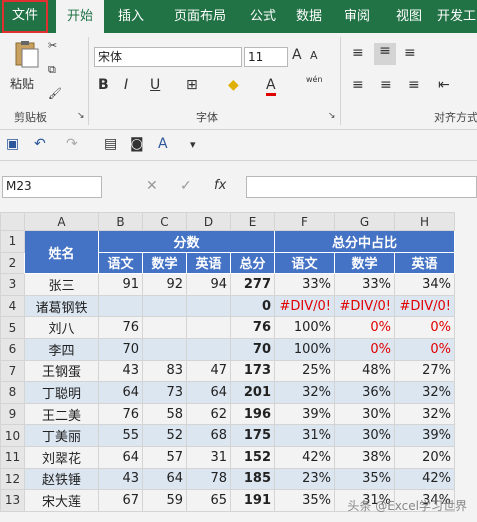  Describe the element at coordinates (364, 371) in the screenshot. I see `ratio-cell: 48%` at that location.